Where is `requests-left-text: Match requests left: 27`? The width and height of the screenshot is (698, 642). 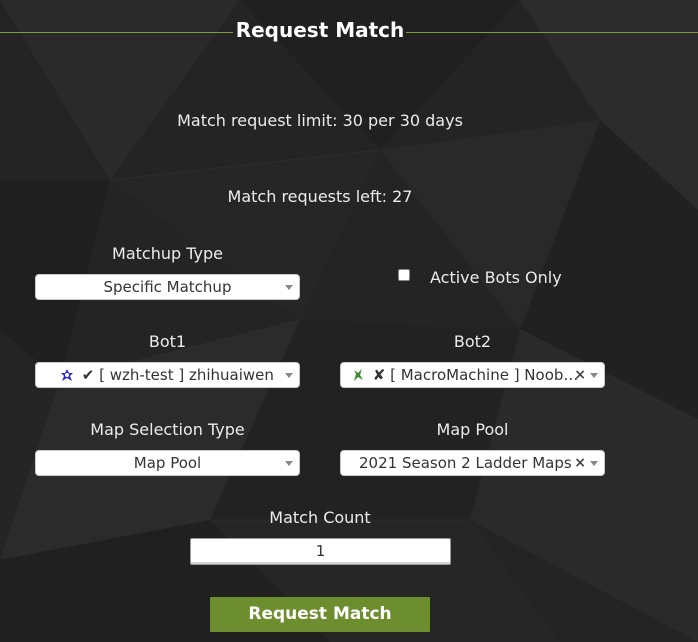 requests-left-text: Match requests left: 27 is located at coordinates (320, 196).